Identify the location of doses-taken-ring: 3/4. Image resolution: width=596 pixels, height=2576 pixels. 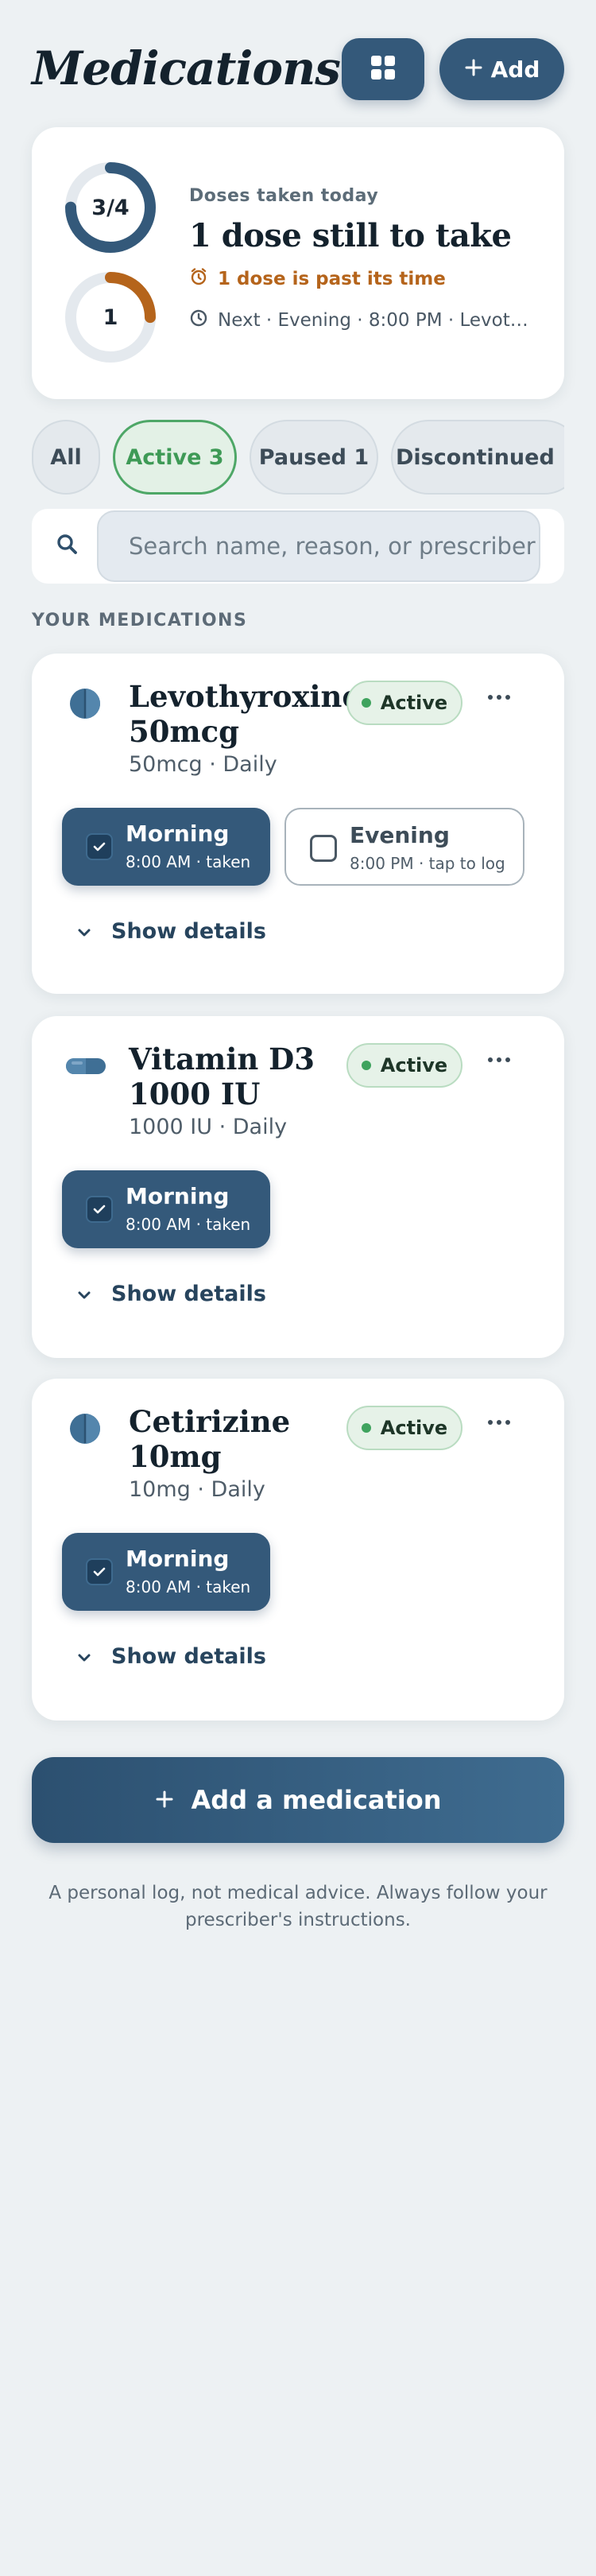
(110, 208).